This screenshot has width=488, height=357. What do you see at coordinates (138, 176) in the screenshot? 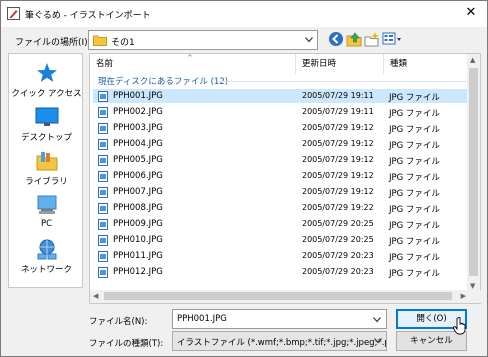
I see `file-name: PPH006.JPG` at bounding box center [138, 176].